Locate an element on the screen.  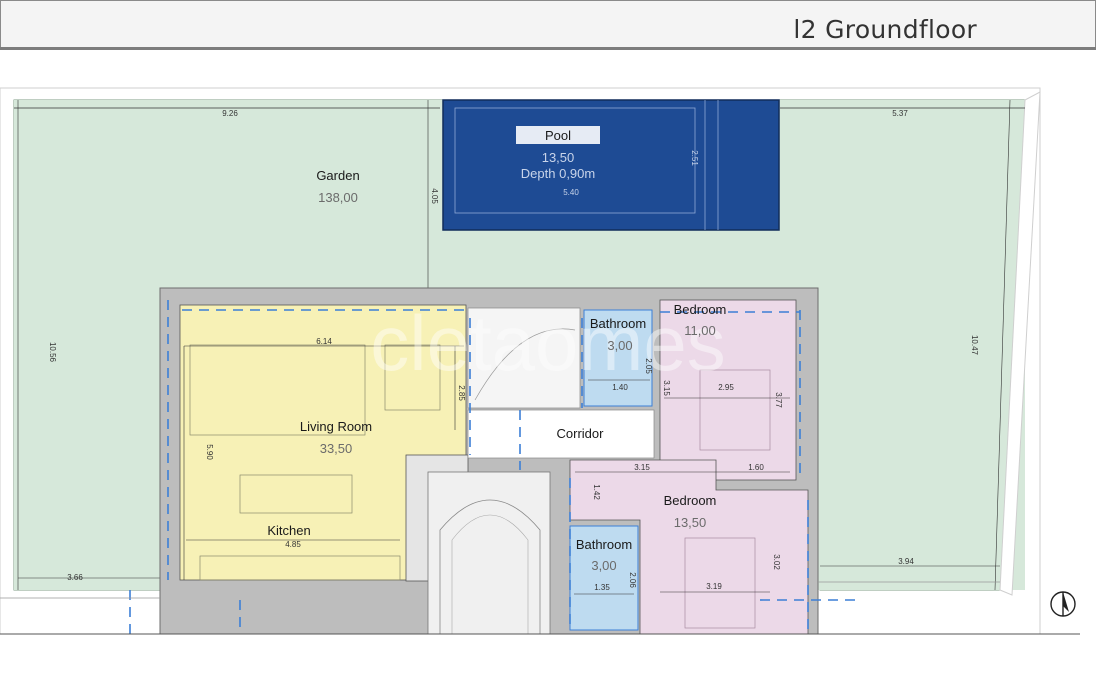
dim-label: 1.35 is located at coordinates (602, 587).